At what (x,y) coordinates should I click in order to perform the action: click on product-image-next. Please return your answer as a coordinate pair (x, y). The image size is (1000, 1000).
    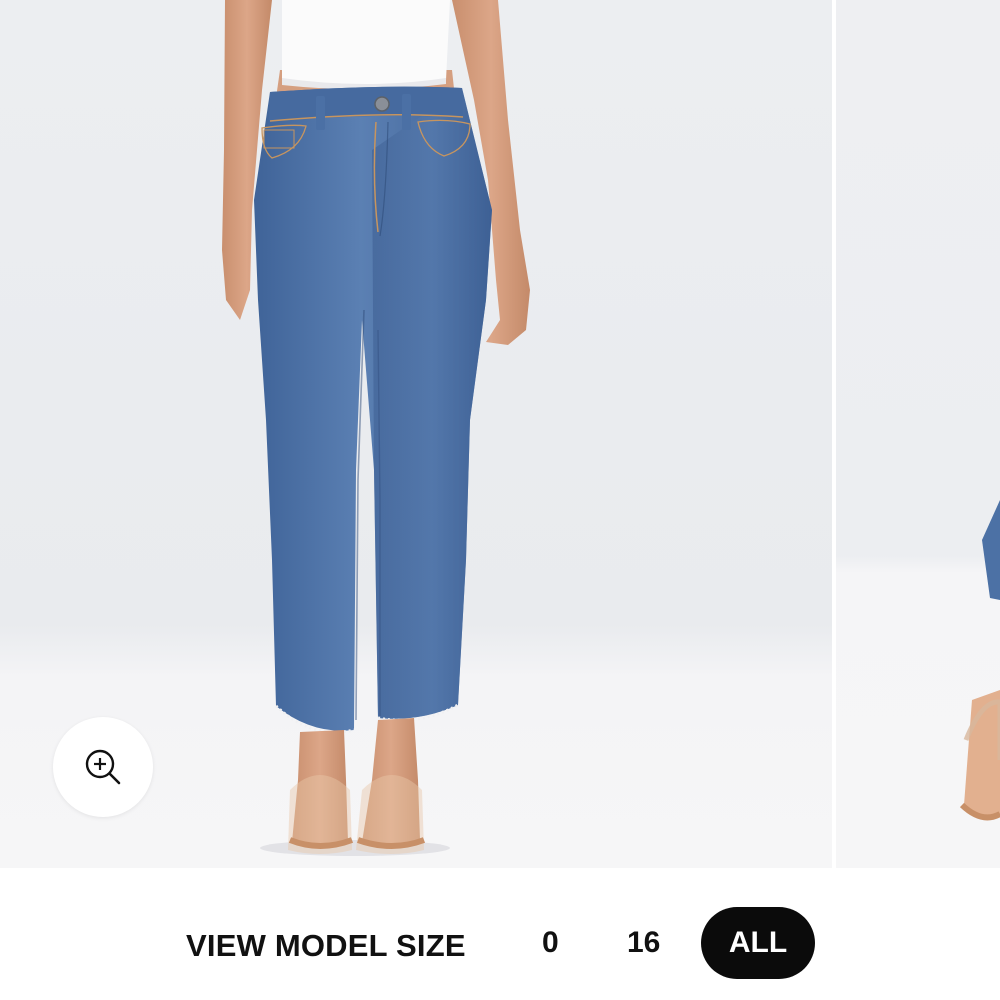
    Looking at the image, I should click on (918, 434).